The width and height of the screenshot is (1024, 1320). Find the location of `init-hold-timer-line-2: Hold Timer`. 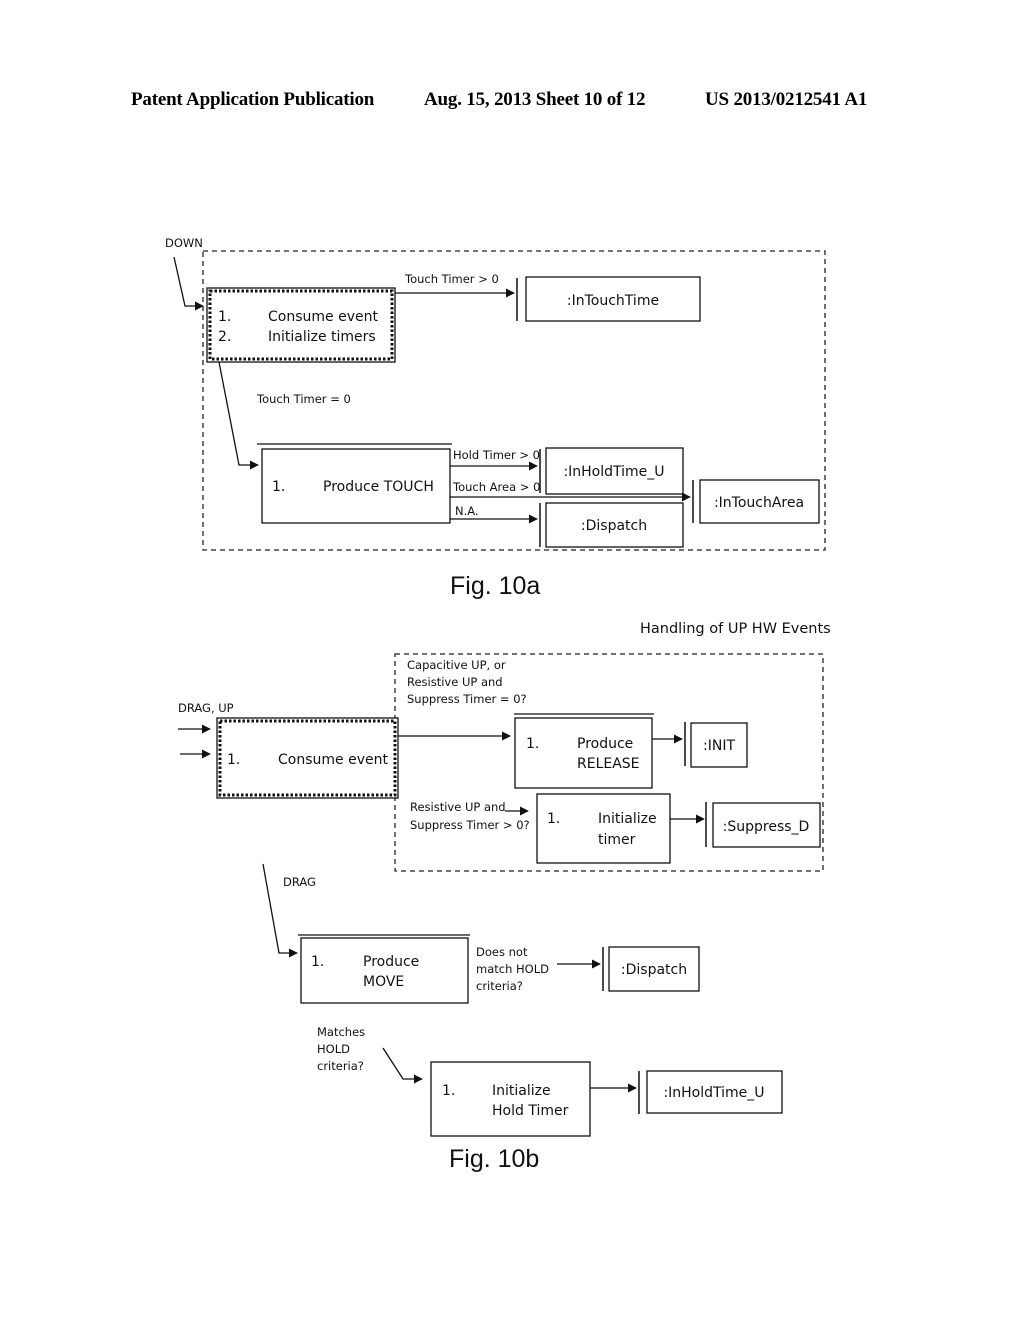

init-hold-timer-line-2: Hold Timer is located at coordinates (530, 1111).